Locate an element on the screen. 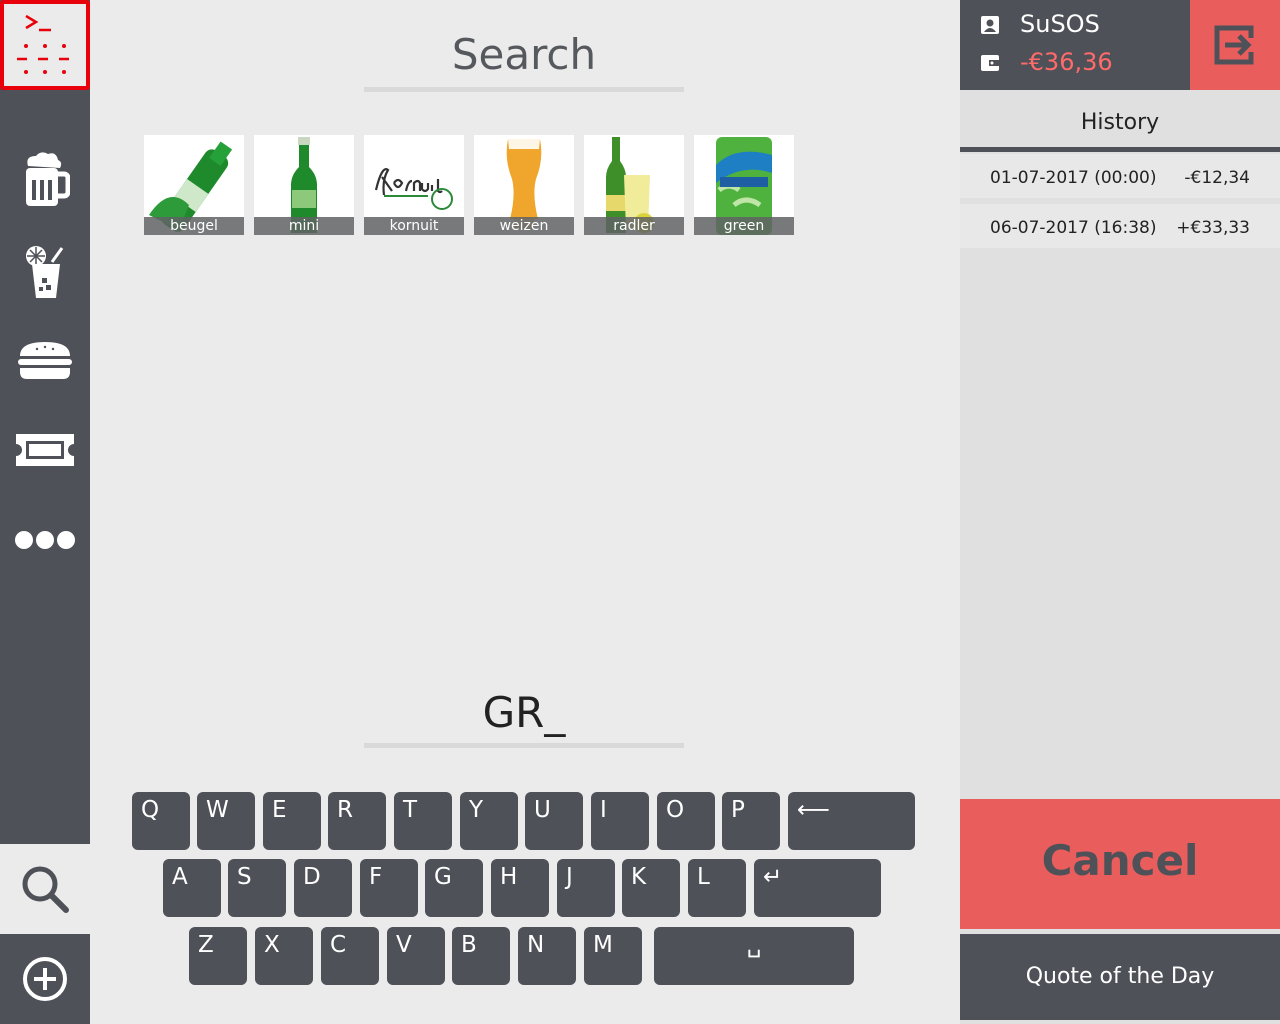 The image size is (1280, 1024). key-d: D is located at coordinates (323, 888).